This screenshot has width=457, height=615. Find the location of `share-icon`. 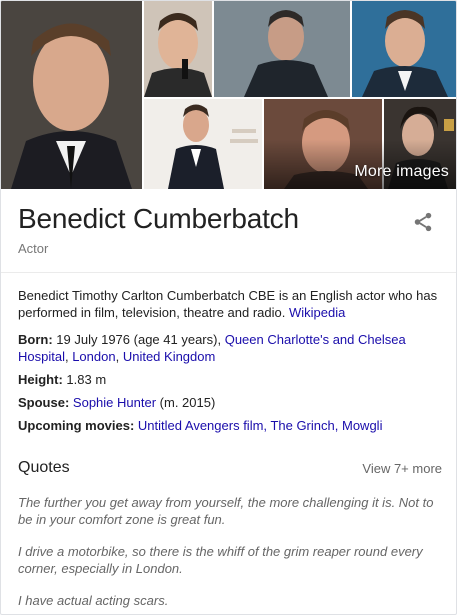

share-icon is located at coordinates (423, 222).